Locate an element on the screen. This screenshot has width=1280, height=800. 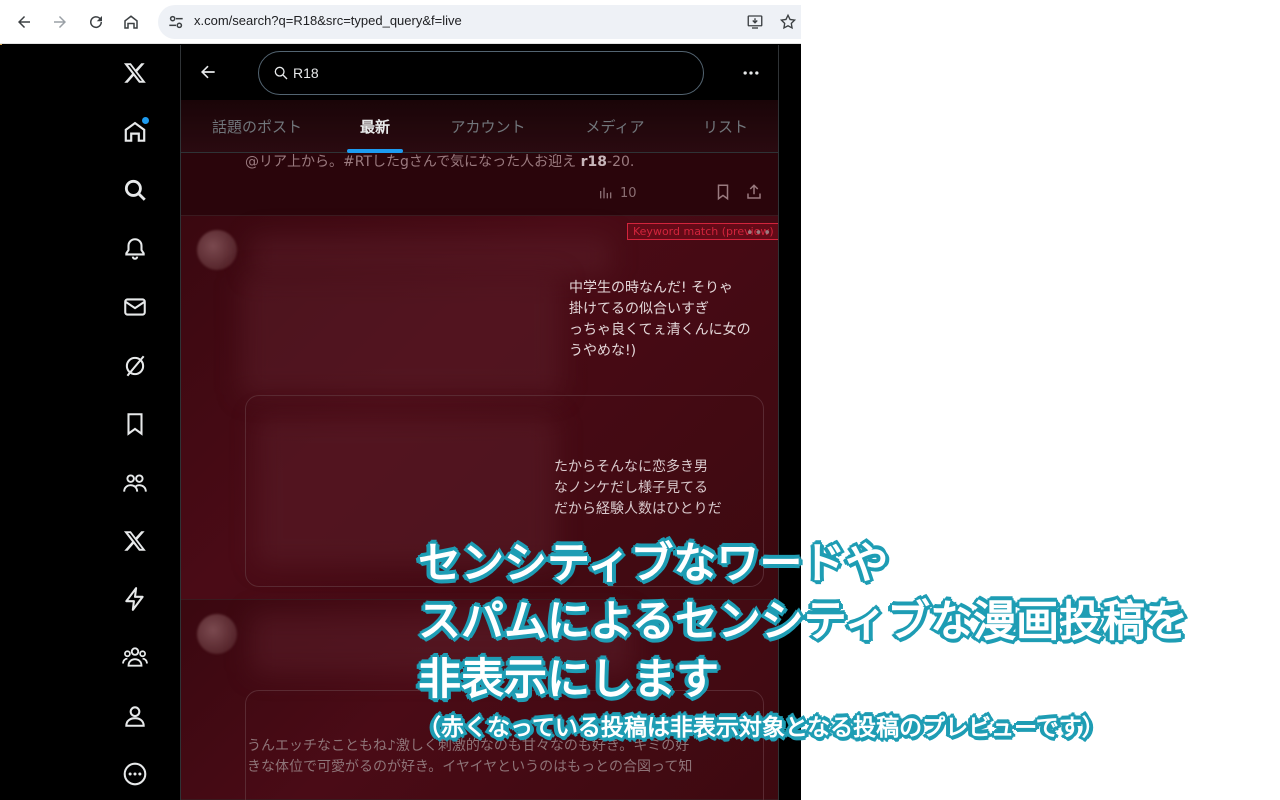
x-logo-icon is located at coordinates (135, 73).